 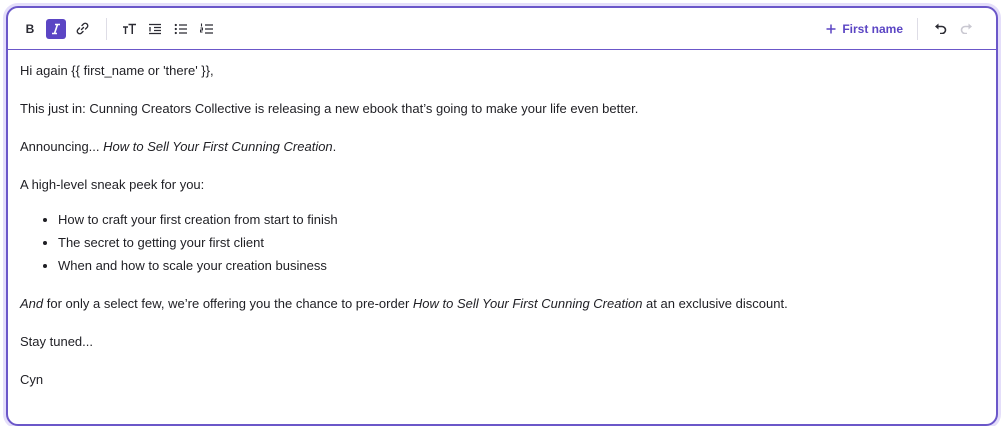 I want to click on list-item: The secret to getting your first client, so click(x=521, y=243).